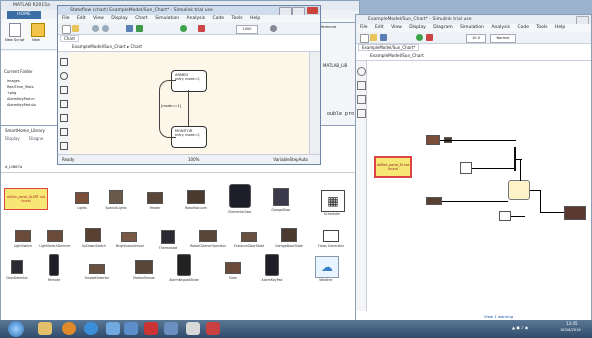  Describe the element at coordinates (151, 328) in the screenshot. I see `doc-taskbar-icon` at that location.